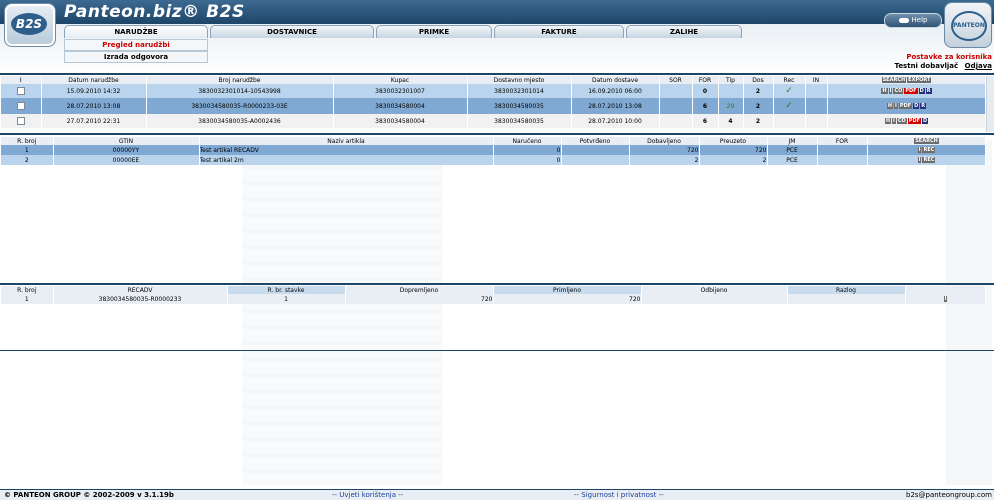  What do you see at coordinates (136, 45) in the screenshot?
I see `submenu-pregled-narudzbi: Pregled narudžbi` at bounding box center [136, 45].